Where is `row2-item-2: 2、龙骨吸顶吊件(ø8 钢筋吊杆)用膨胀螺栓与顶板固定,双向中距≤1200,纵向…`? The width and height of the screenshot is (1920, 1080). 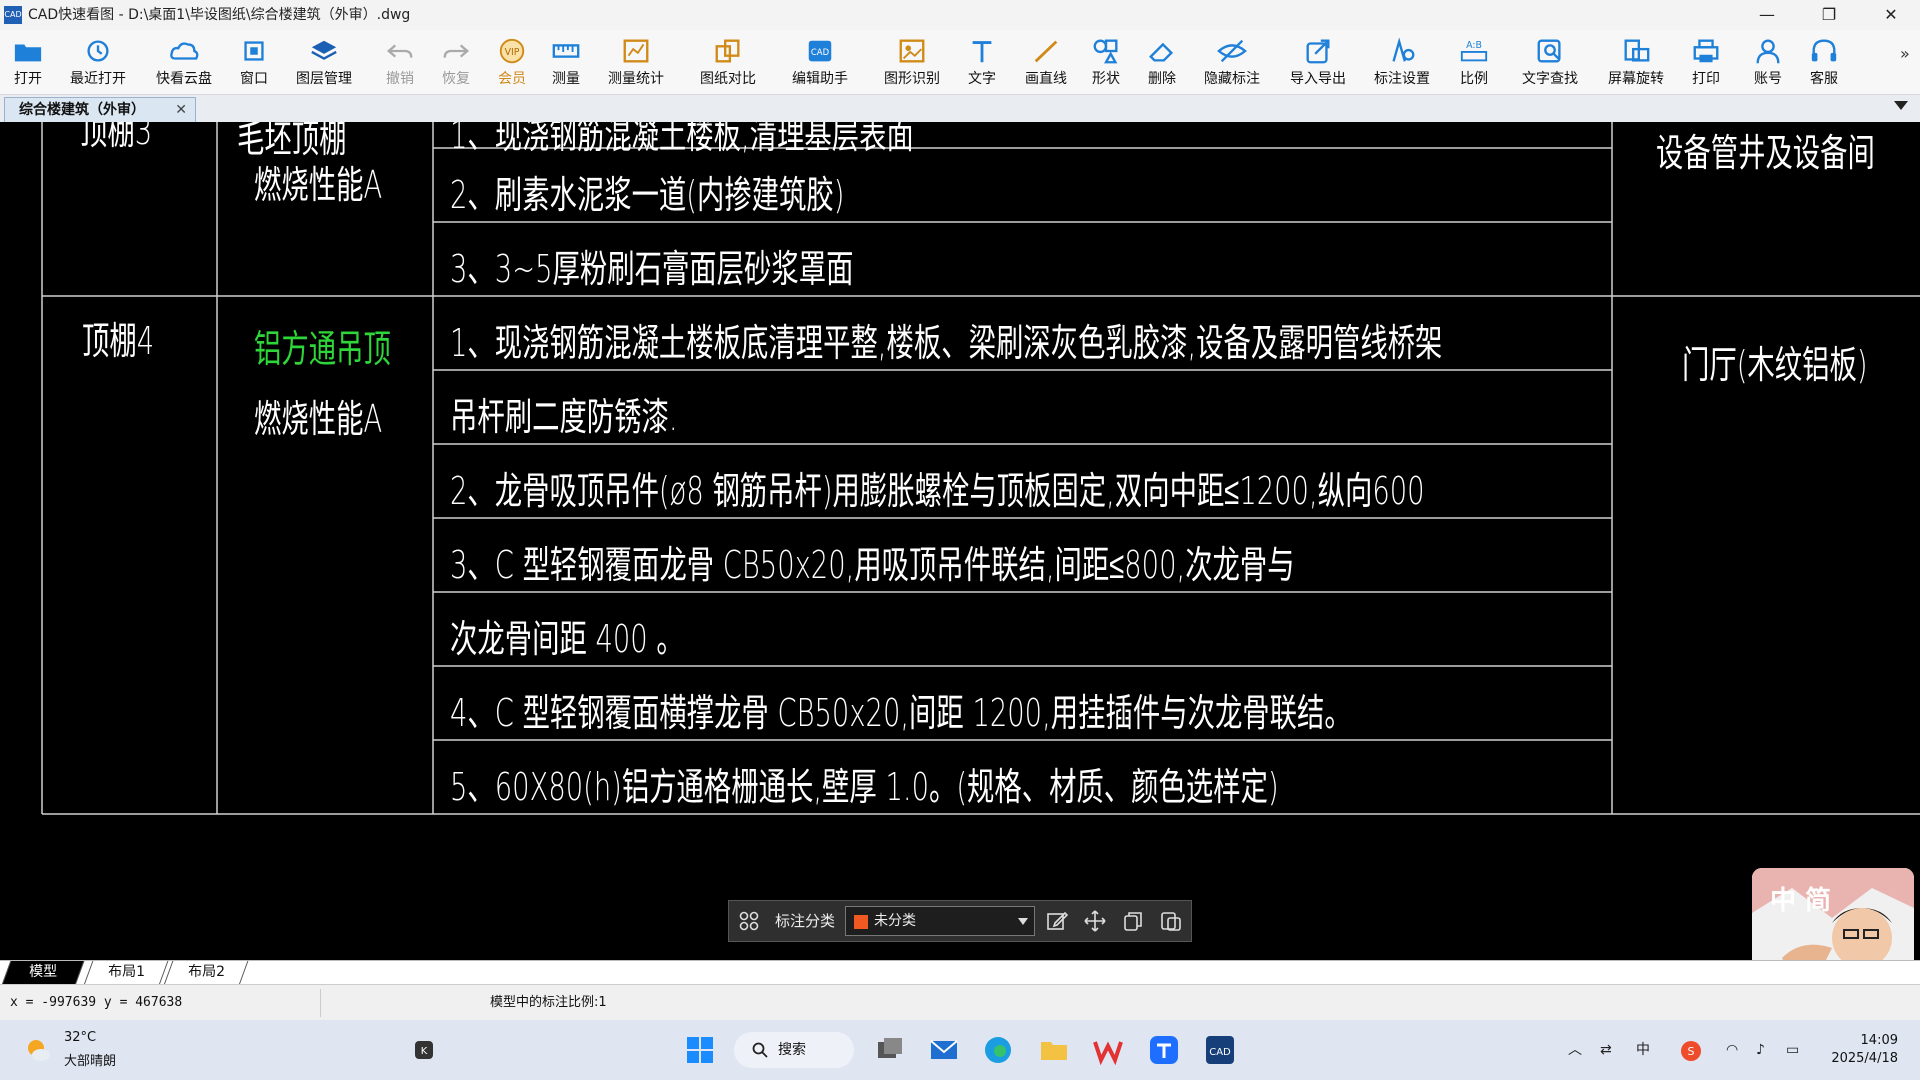 row2-item-2: 2、龙骨吸顶吊件(ø8 钢筋吊杆)用膨胀螺栓与顶板固定,双向中距≤1200,纵向… is located at coordinates (937, 491).